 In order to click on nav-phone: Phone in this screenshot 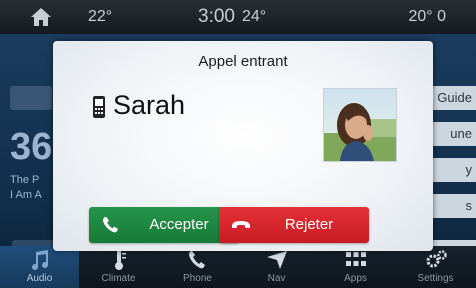, I will do `click(197, 267)`.